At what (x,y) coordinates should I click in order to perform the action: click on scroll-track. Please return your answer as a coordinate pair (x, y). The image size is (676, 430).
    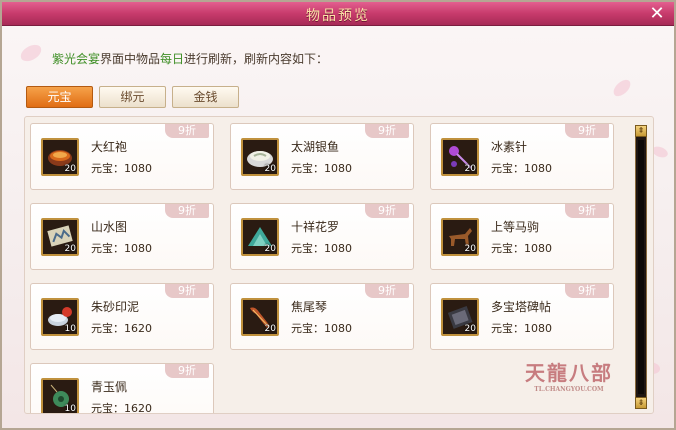
    Looking at the image, I should click on (641, 267).